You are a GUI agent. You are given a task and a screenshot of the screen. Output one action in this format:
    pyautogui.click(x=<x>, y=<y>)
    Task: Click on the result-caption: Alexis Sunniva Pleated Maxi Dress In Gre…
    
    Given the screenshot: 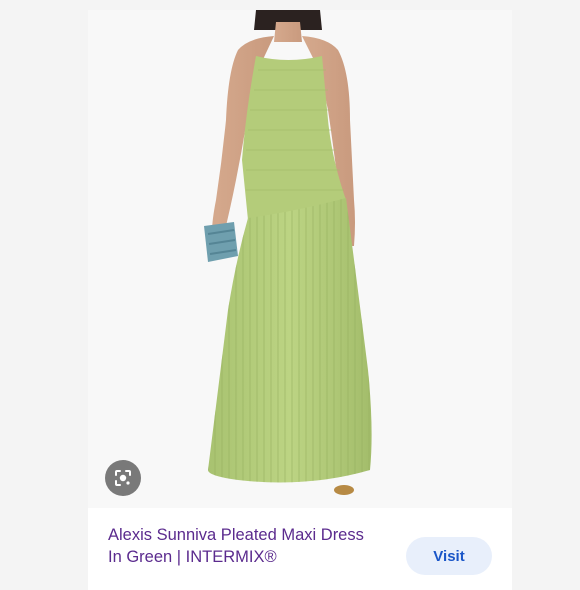 What is the action you would take?
    pyautogui.click(x=300, y=549)
    